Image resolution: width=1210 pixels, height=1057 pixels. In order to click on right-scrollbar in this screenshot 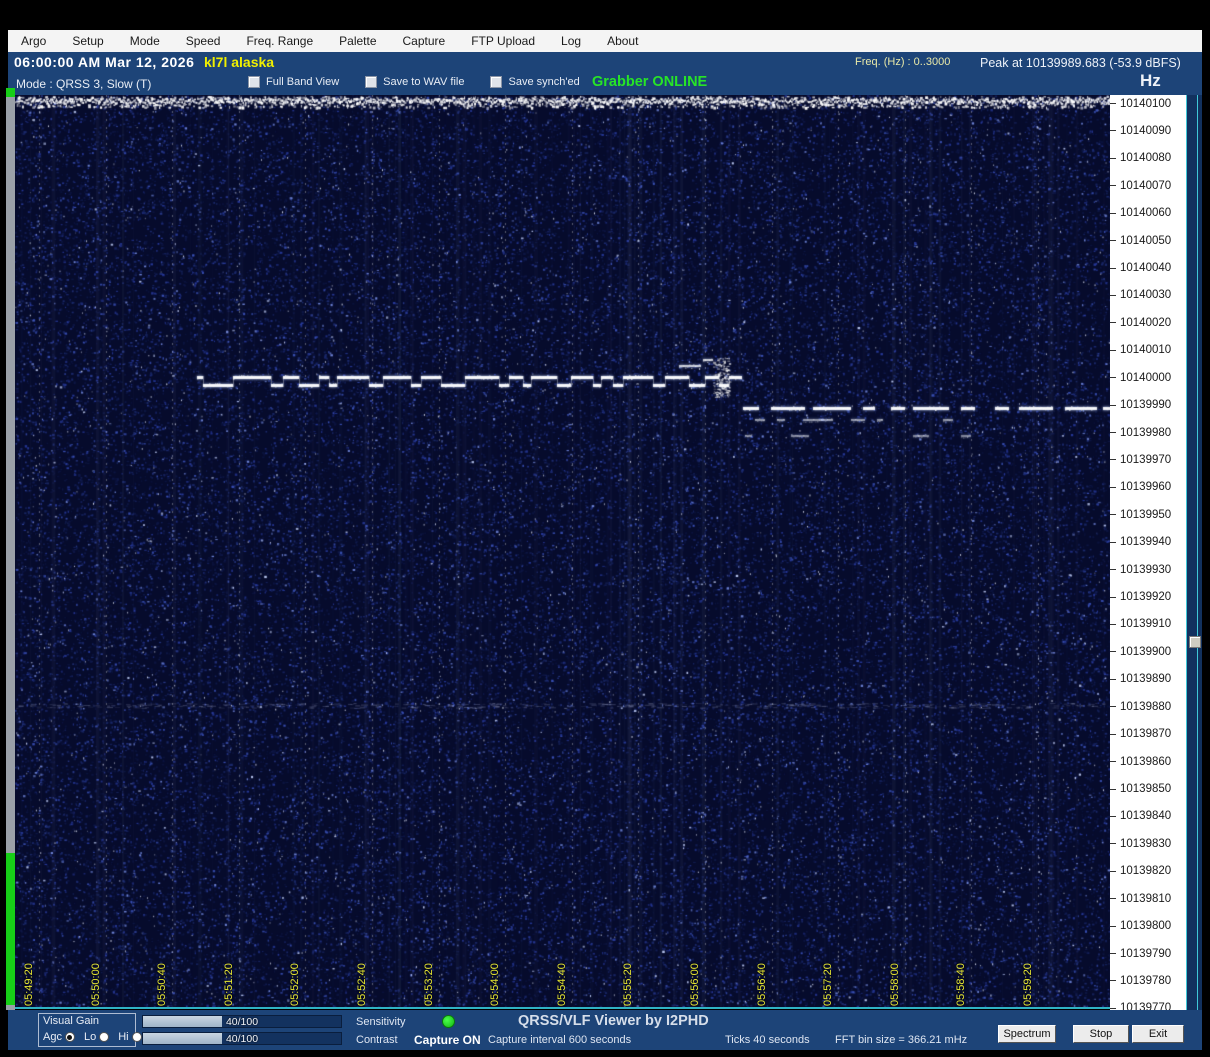, I will do `click(1194, 552)`.